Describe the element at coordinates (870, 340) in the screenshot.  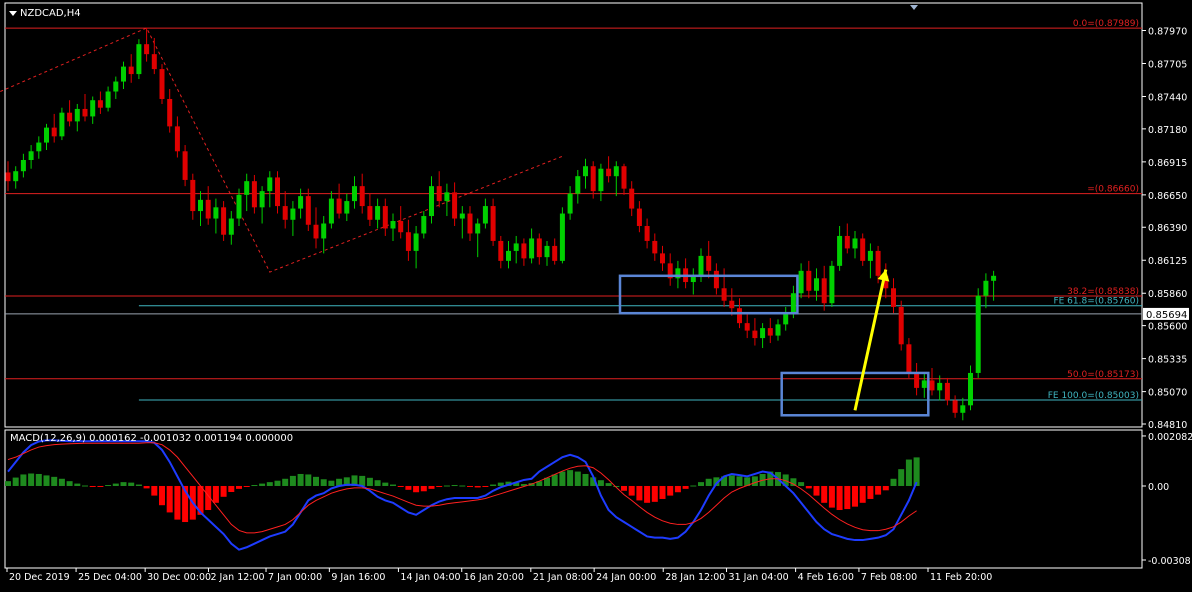
I see `up-arrow-shaft` at that location.